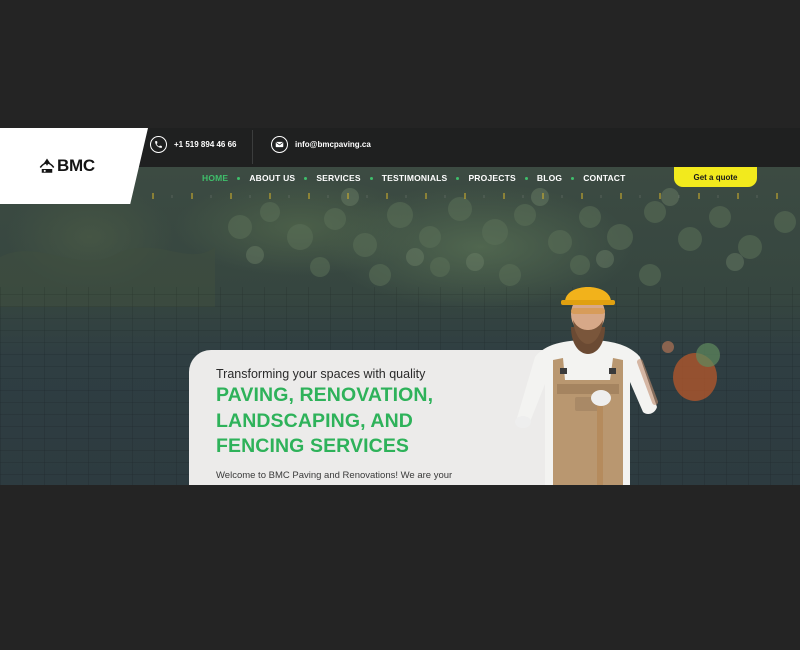  I want to click on nav-services: SERVICES, so click(338, 178).